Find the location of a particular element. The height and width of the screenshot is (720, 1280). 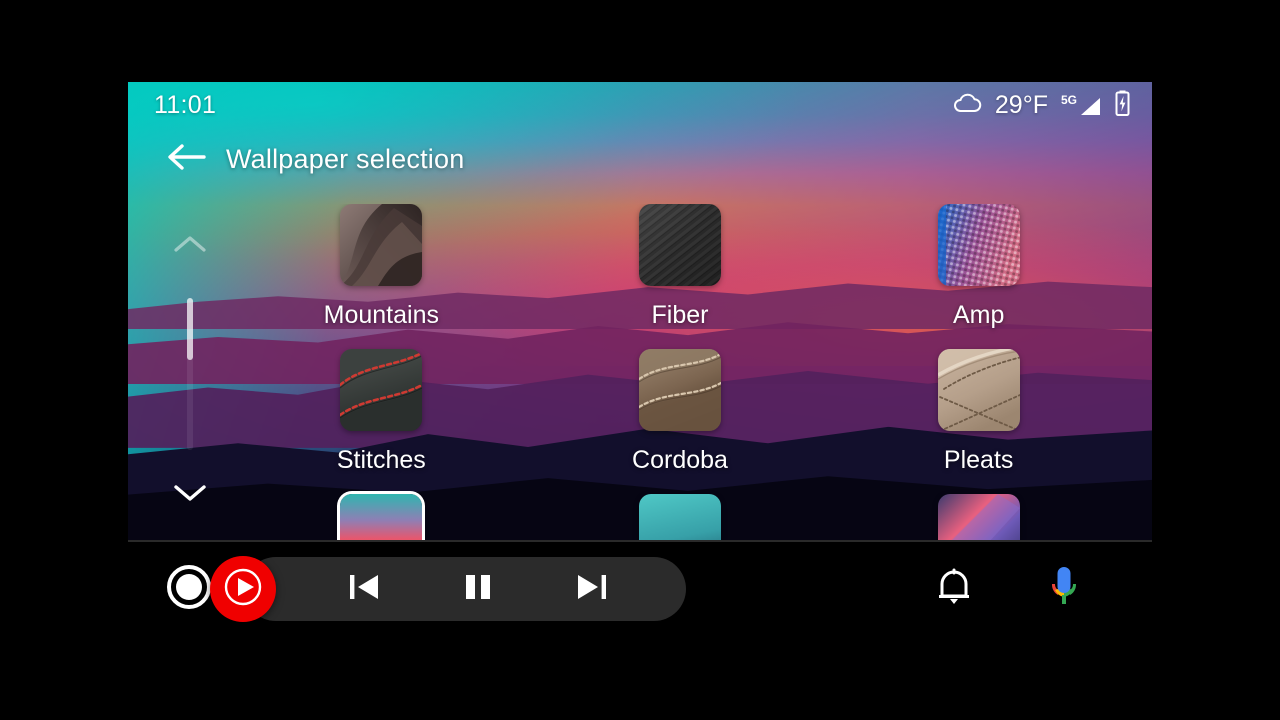

status-bar: 11:01 29°F 5G is located at coordinates (640, 105).